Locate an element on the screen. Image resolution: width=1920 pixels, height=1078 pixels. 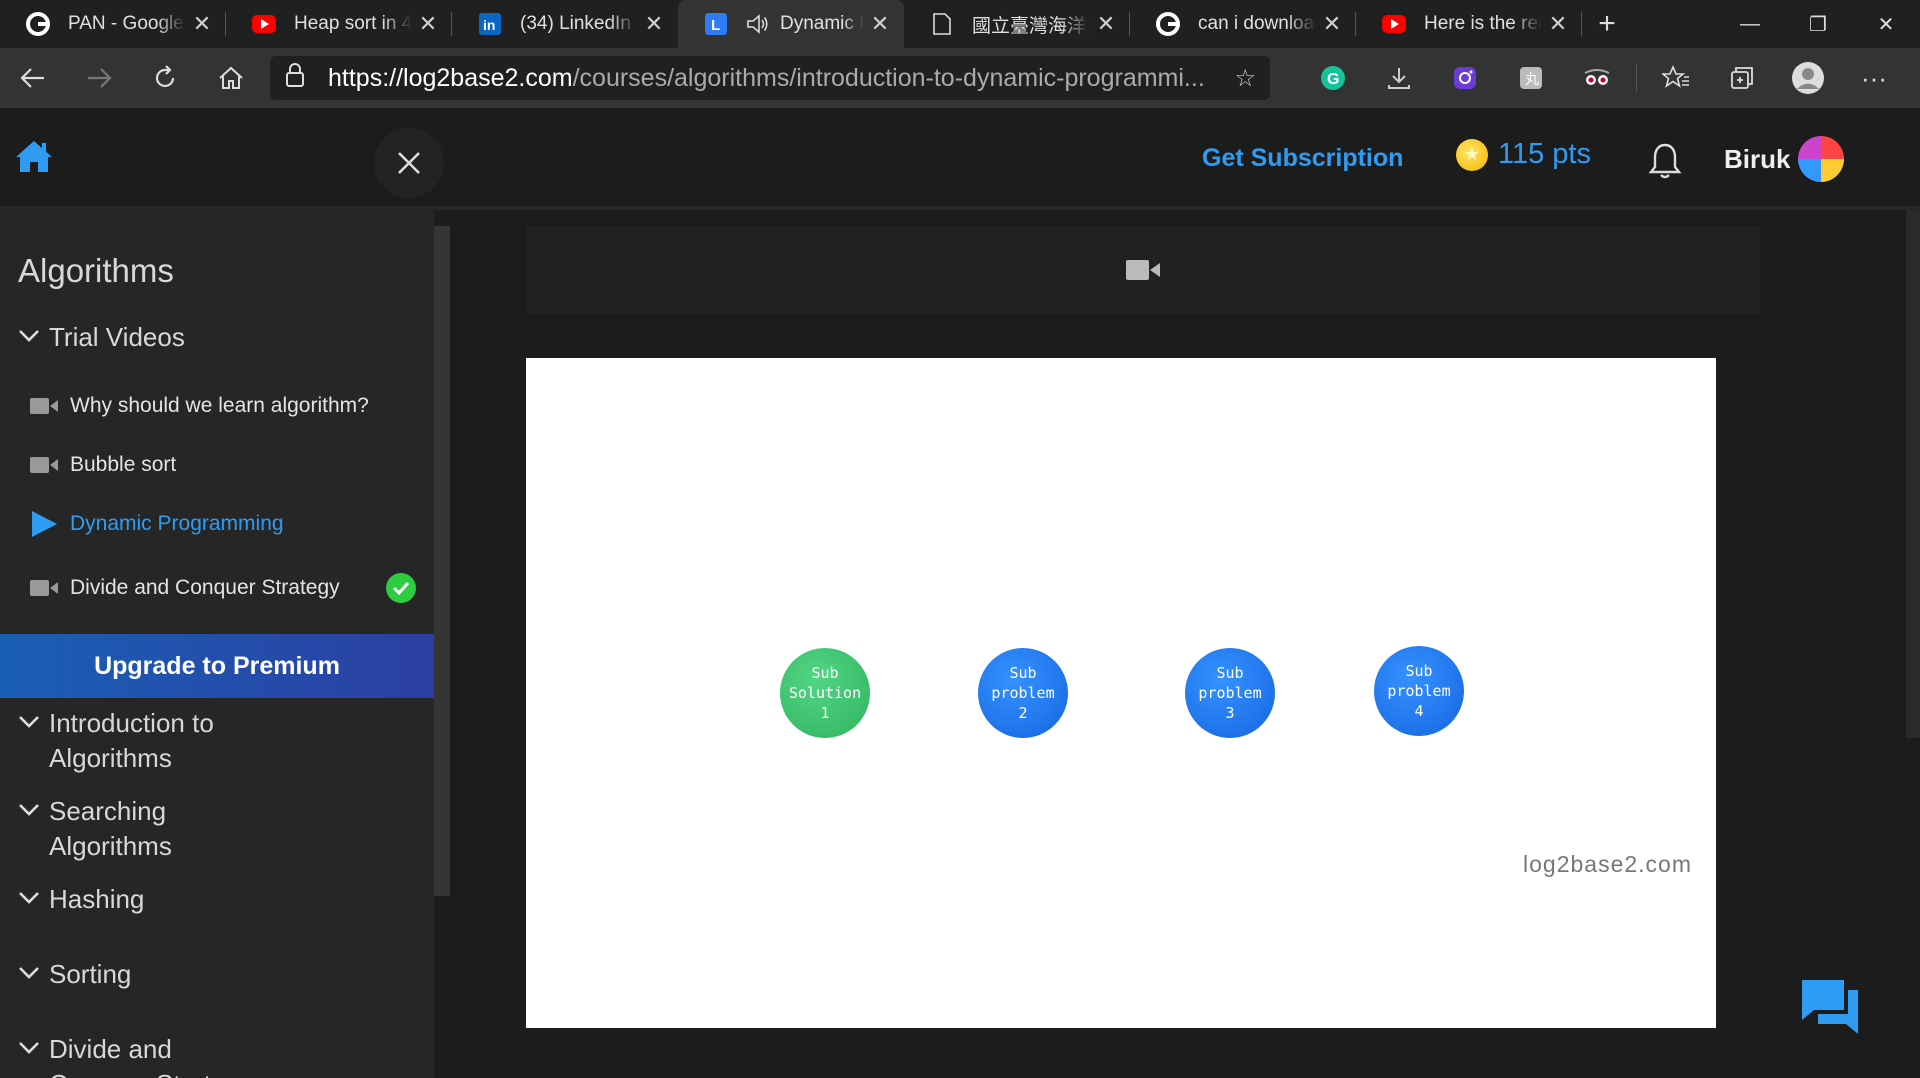
section-label: Sorting is located at coordinates (90, 974).